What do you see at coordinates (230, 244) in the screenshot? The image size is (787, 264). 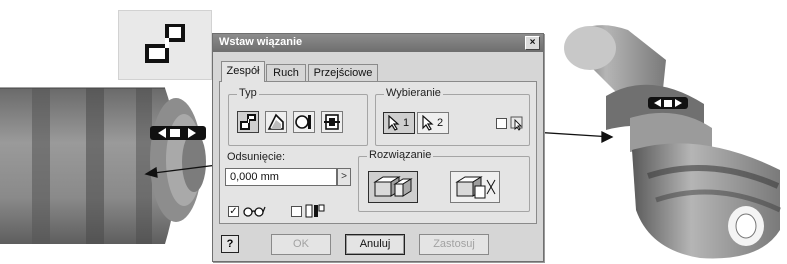 I see `help-button: ?` at bounding box center [230, 244].